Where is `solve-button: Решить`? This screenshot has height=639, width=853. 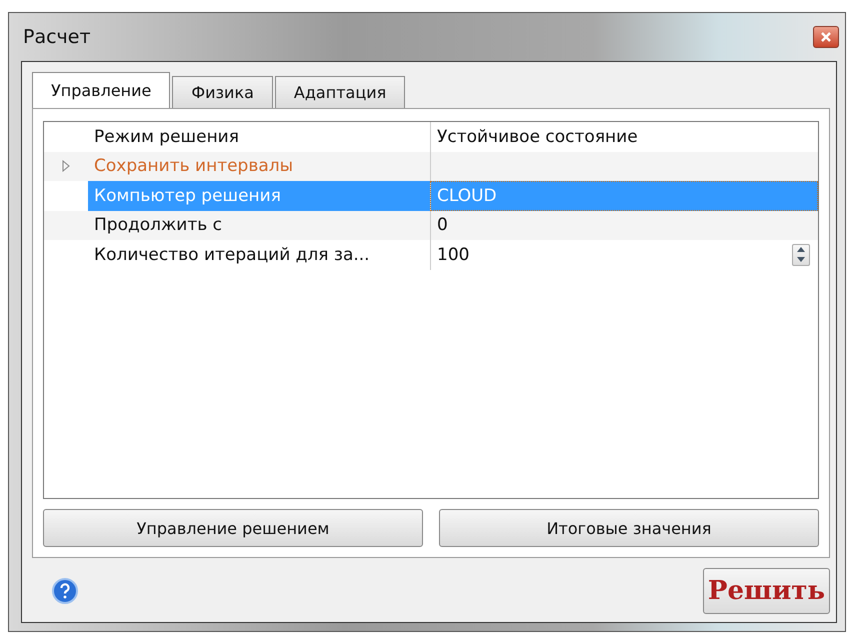 solve-button: Решить is located at coordinates (766, 591).